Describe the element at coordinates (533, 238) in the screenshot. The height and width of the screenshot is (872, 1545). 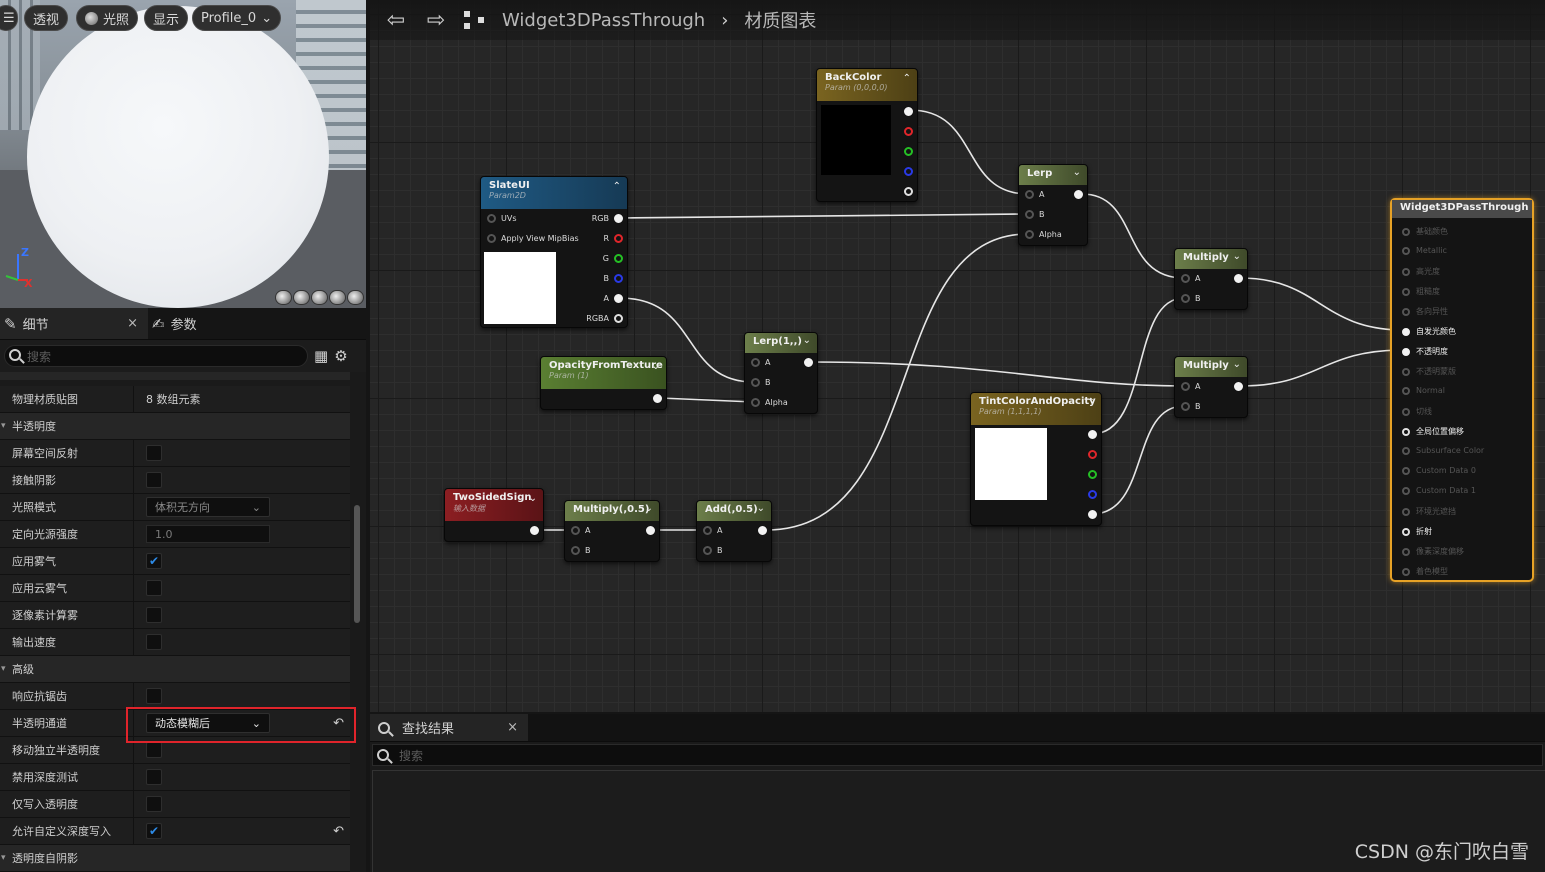
I see `input-pin-mipbias: Apply View MipBias` at that location.